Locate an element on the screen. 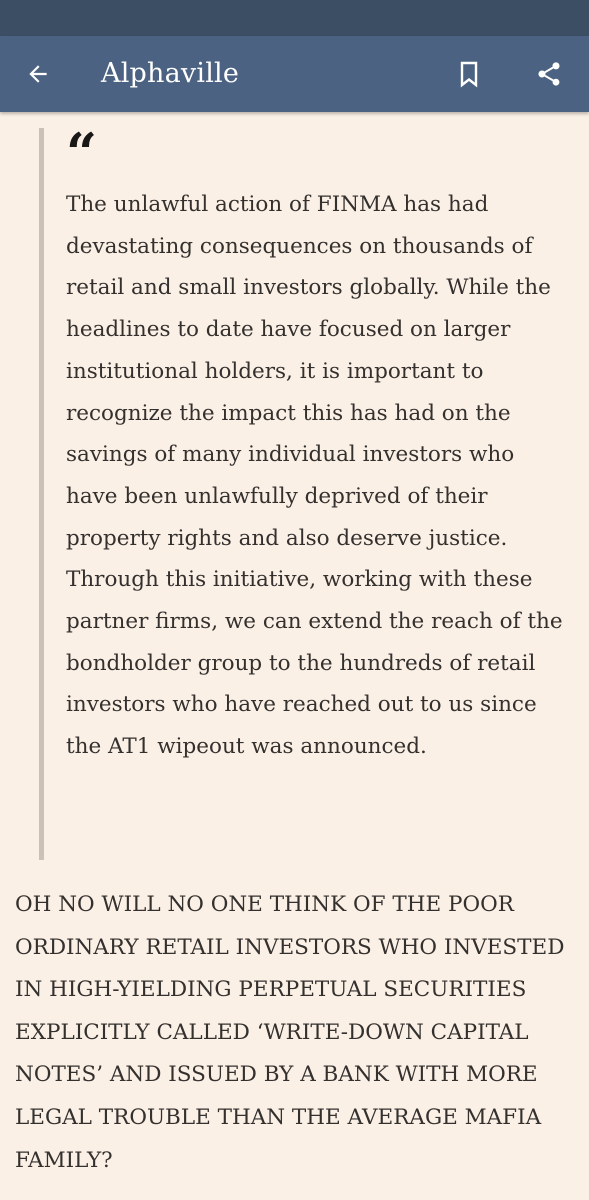  share-button is located at coordinates (549, 74).